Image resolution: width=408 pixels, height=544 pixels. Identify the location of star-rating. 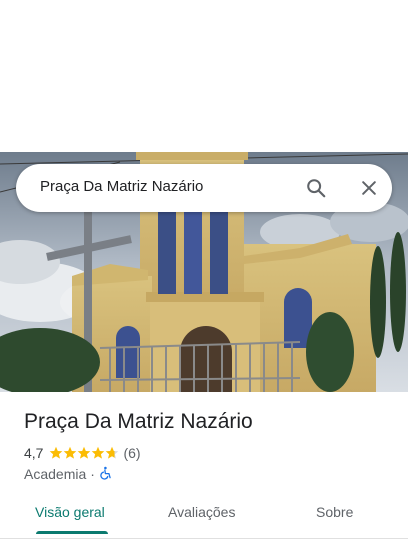
(84, 453).